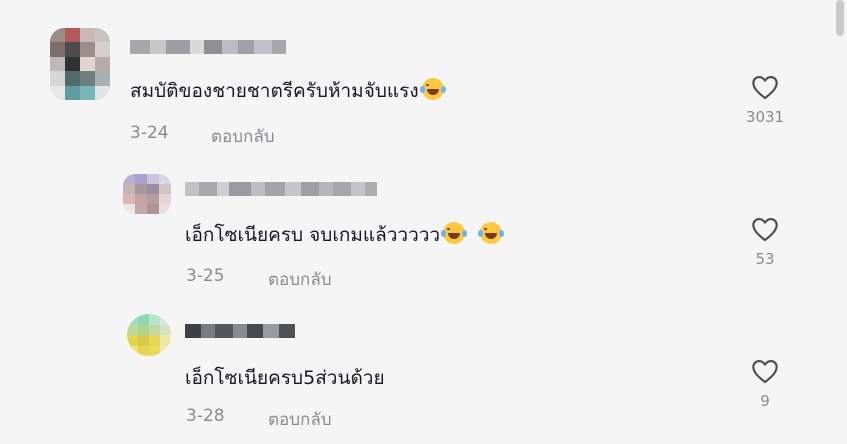 Image resolution: width=847 pixels, height=444 pixels. What do you see at coordinates (765, 117) in the screenshot?
I see `like-count: 3031` at bounding box center [765, 117].